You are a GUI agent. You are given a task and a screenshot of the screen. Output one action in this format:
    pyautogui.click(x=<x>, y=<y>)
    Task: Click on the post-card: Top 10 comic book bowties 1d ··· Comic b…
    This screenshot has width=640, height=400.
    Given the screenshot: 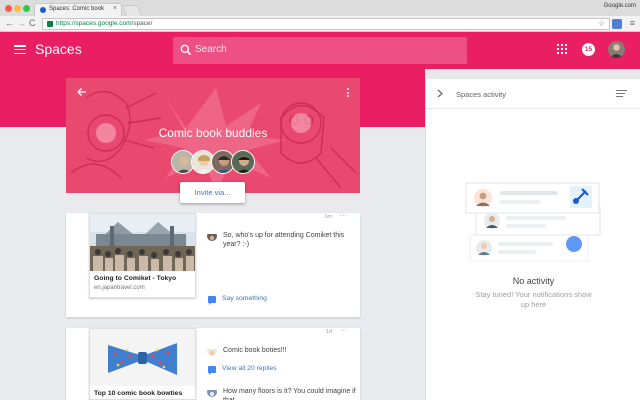 What is the action you would take?
    pyautogui.click(x=213, y=363)
    